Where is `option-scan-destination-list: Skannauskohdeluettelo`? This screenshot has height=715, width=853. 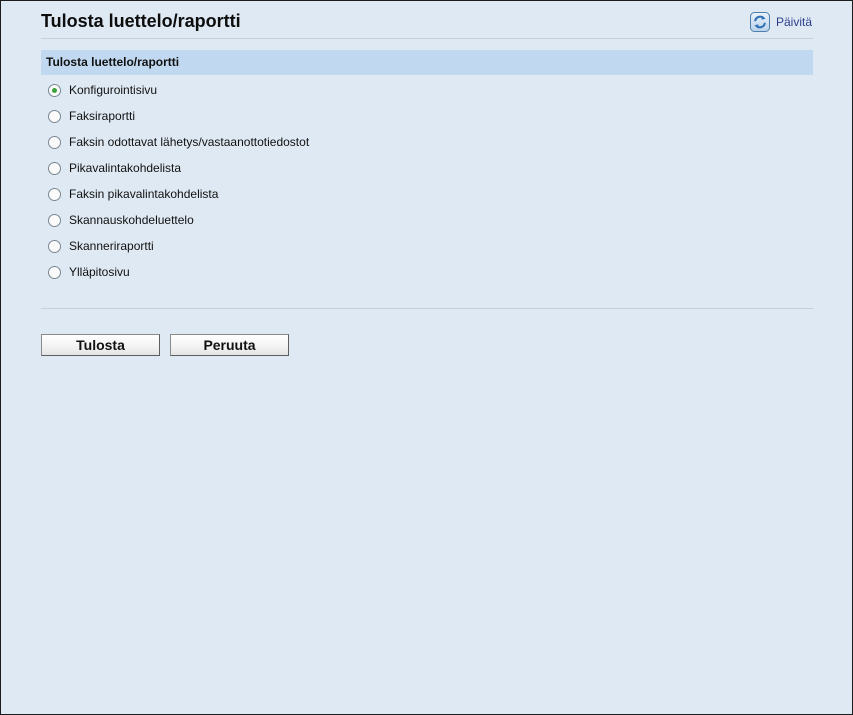 option-scan-destination-list: Skannauskohdeluettelo is located at coordinates (178, 220).